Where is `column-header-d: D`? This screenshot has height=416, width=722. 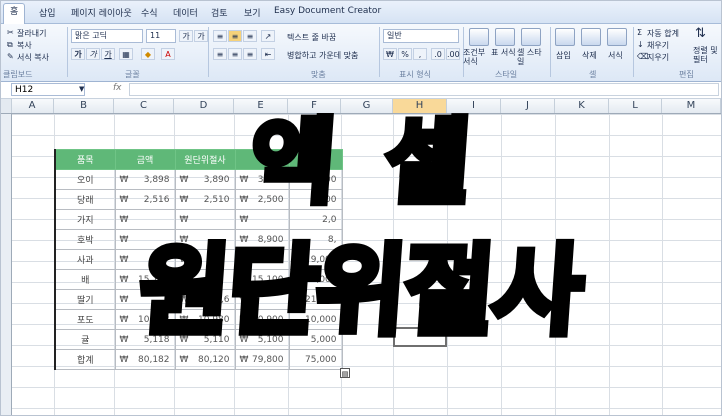
column-header-d: D is located at coordinates (204, 106).